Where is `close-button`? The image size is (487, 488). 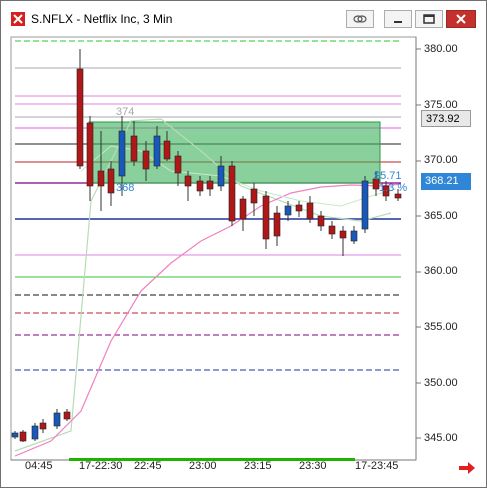
close-button is located at coordinates (461, 19).